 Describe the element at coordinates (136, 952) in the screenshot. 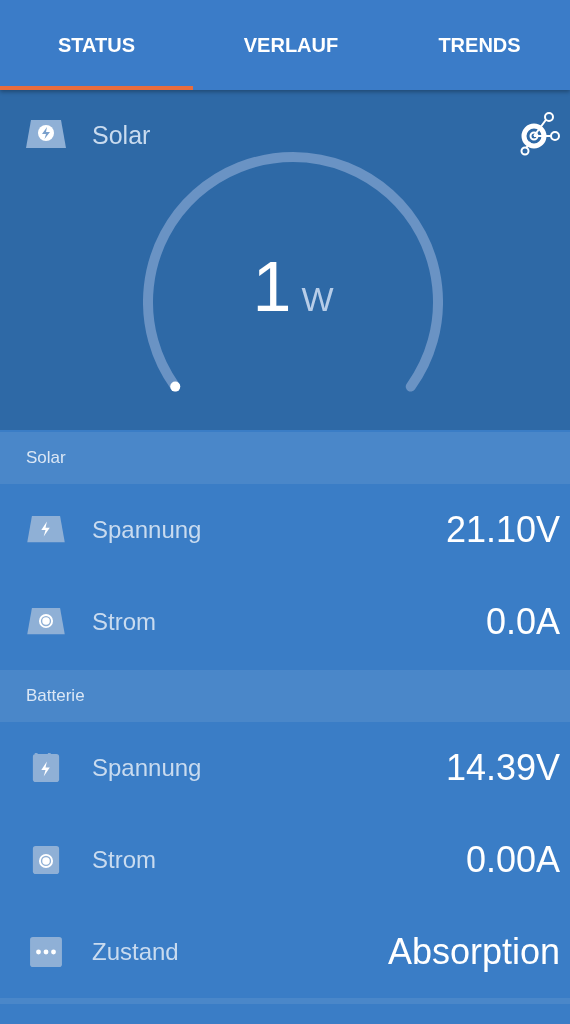

I see `row-label: Zustand` at that location.